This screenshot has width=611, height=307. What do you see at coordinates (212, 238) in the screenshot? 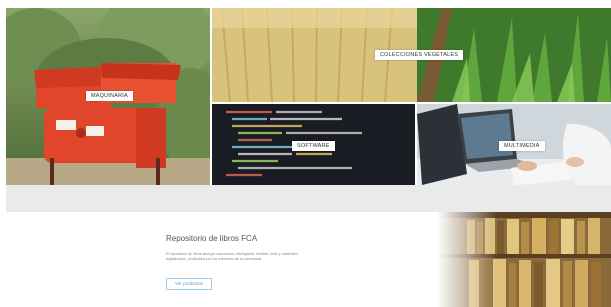
I see `repository-title: Repositorio de libros FCA` at bounding box center [212, 238].